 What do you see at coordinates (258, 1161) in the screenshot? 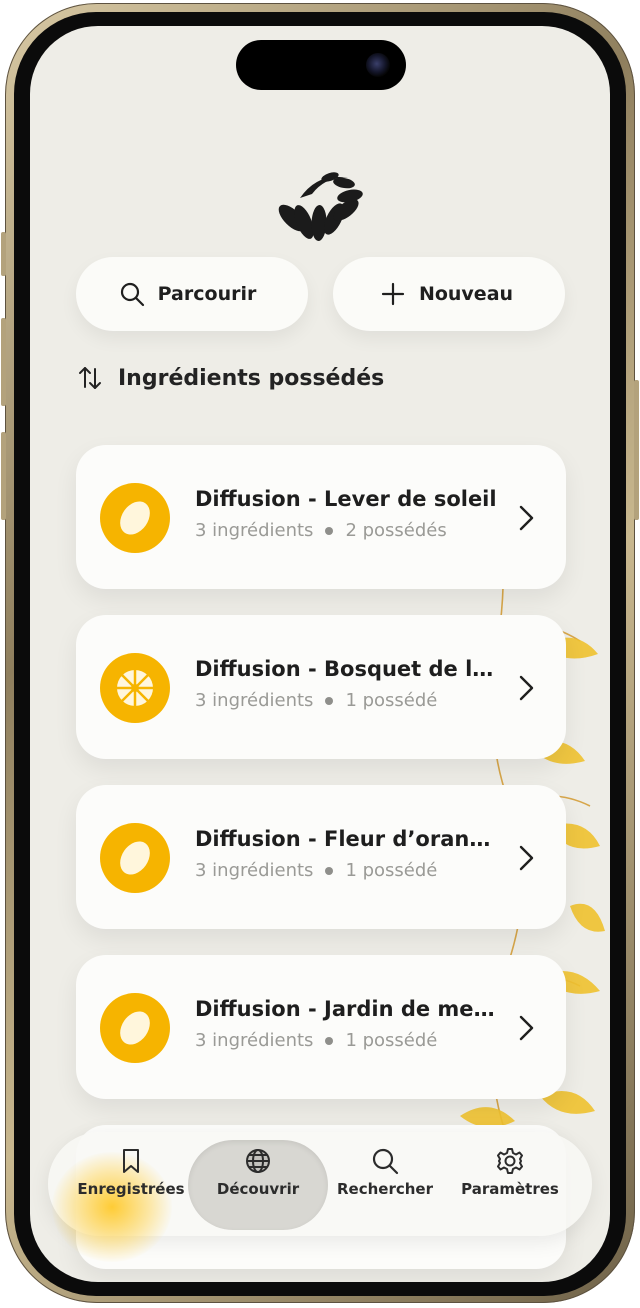
I see `globe-icon` at bounding box center [258, 1161].